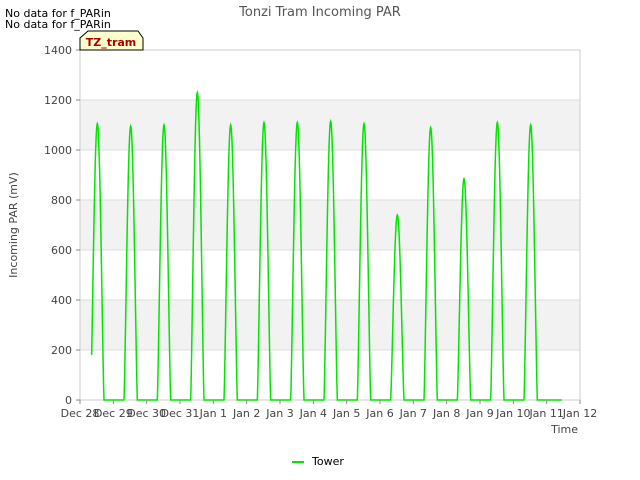 The height and width of the screenshot is (480, 640). I want to click on y-tick-label: 800, so click(61, 200).